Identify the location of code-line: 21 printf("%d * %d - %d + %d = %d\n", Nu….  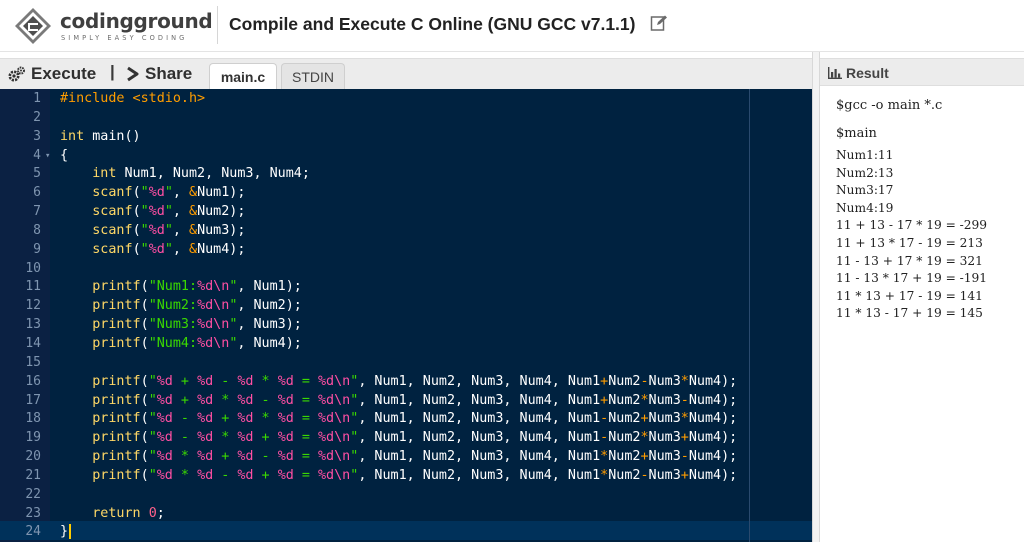
(406, 476).